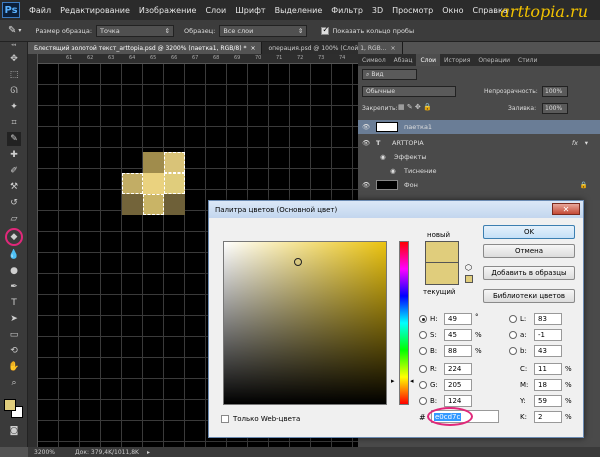  Describe the element at coordinates (423, 351) in the screenshot. I see `b-radio` at that location.